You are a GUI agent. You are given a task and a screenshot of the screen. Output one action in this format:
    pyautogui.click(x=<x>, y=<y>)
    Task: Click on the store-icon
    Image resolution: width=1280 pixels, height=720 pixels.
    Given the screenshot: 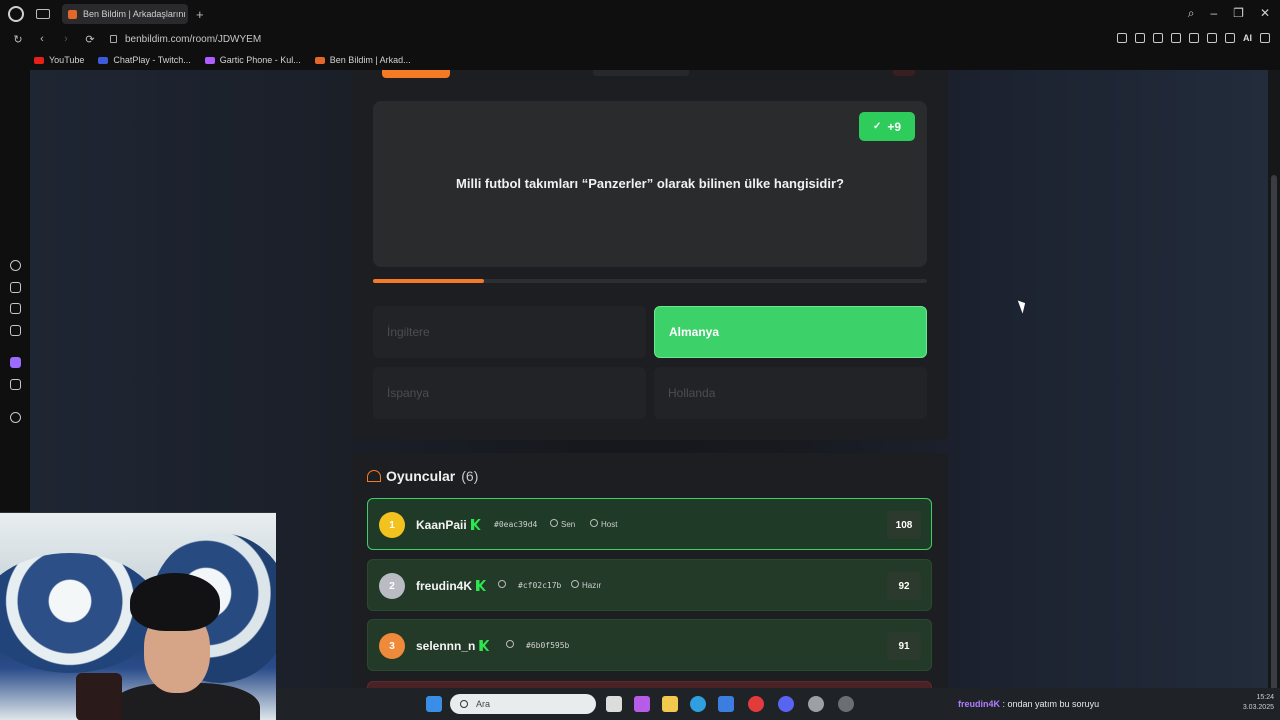 What is the action you would take?
    pyautogui.click(x=726, y=704)
    